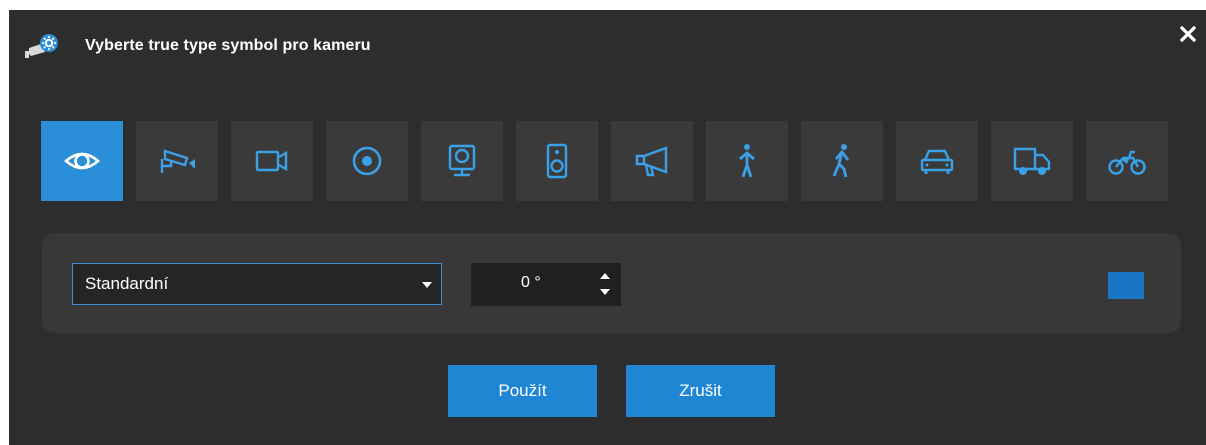  I want to click on video-camera-icon, so click(271, 161).